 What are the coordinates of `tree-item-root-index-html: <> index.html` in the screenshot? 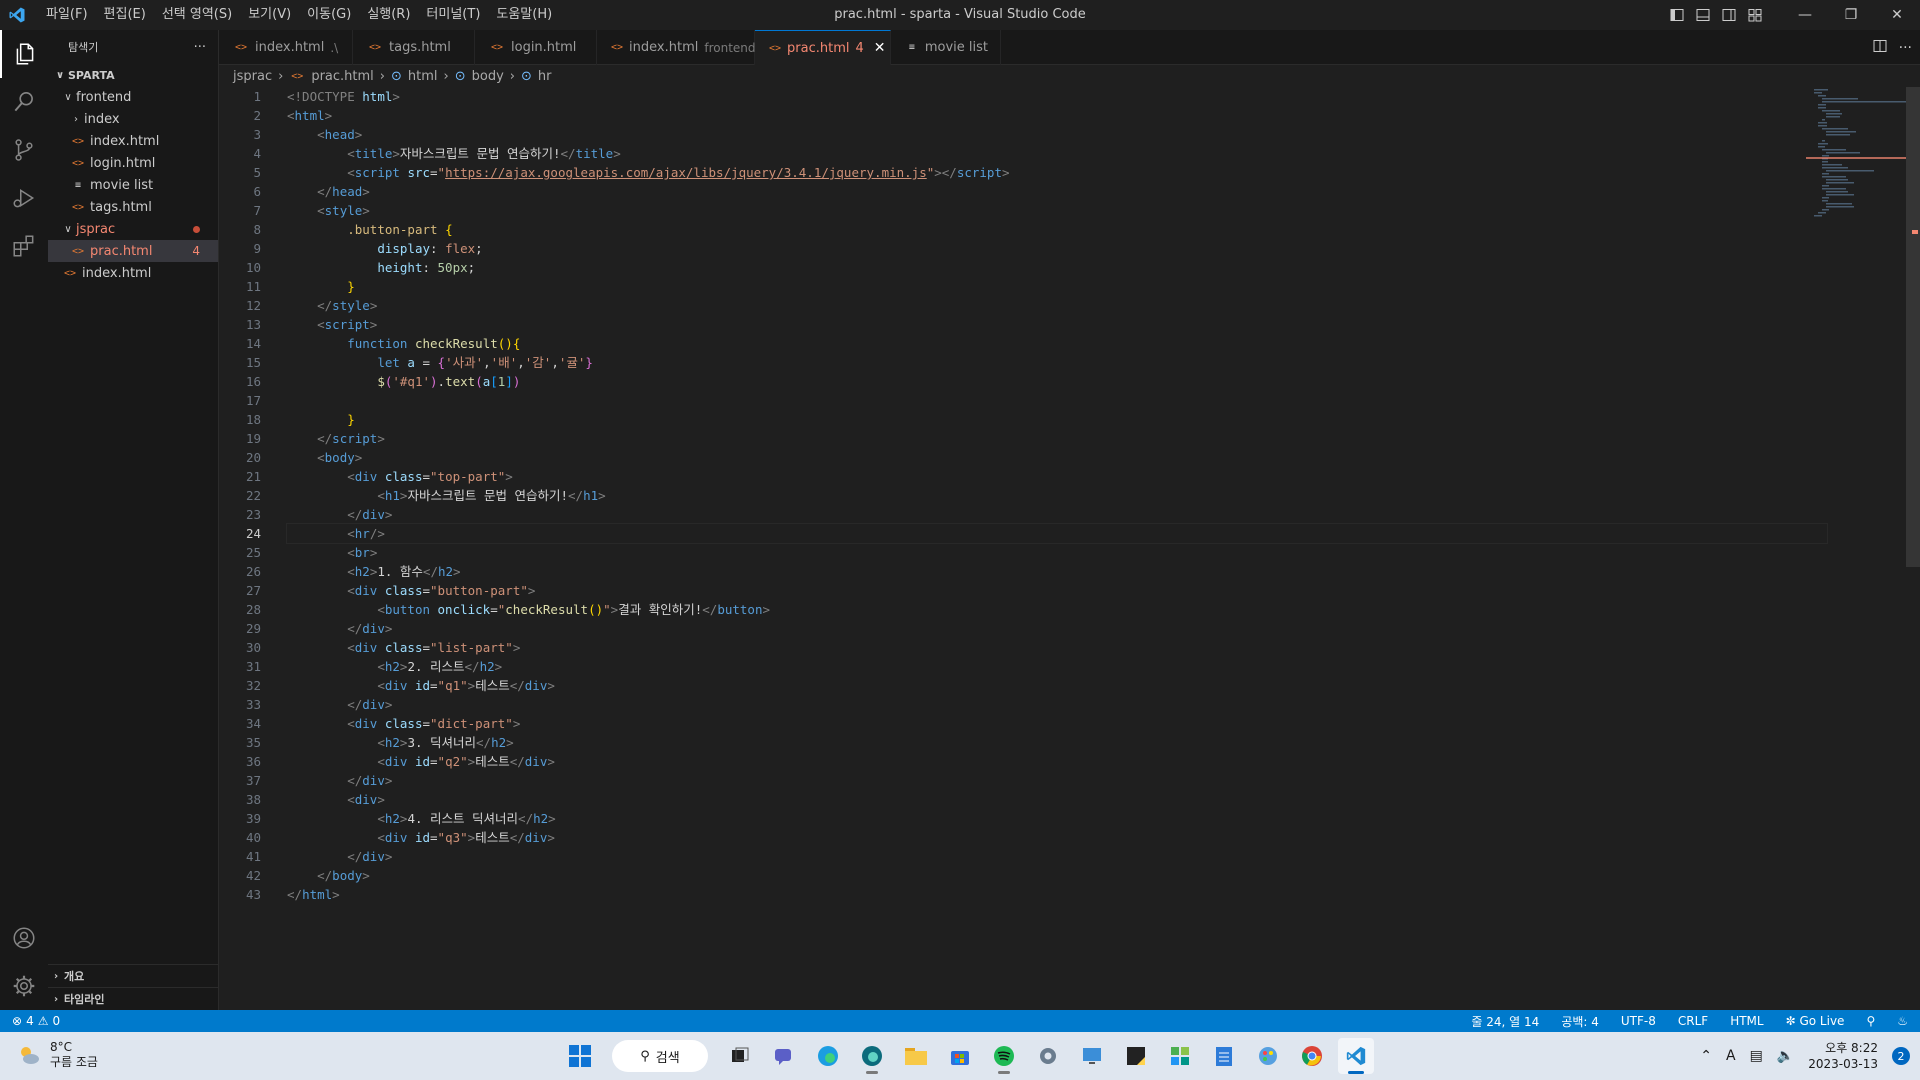 It's located at (133, 273).